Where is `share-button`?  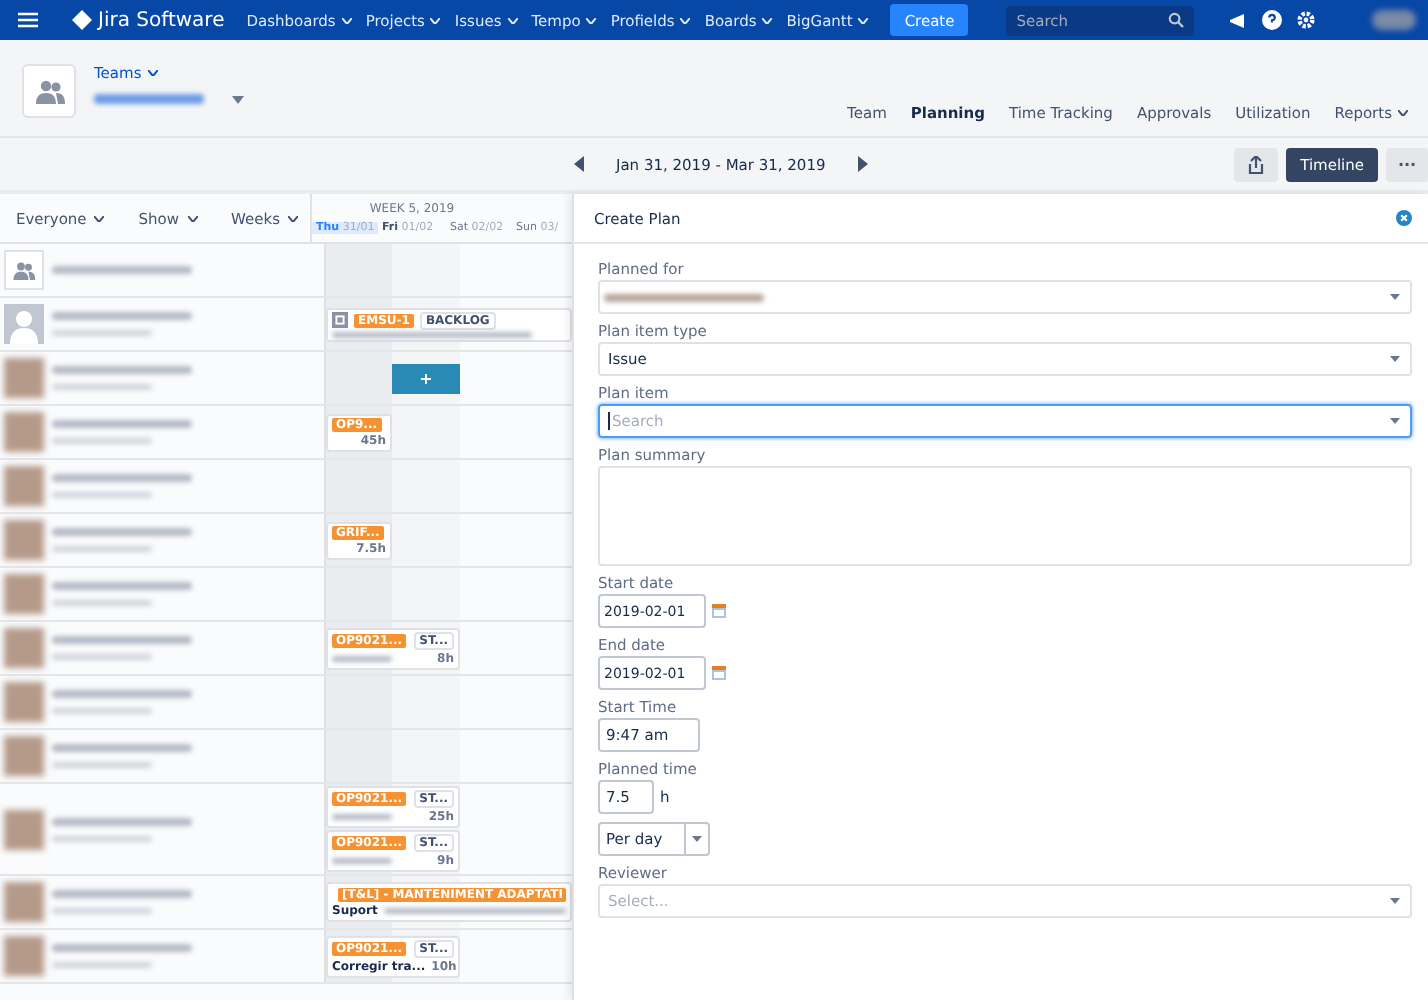
share-button is located at coordinates (1256, 164).